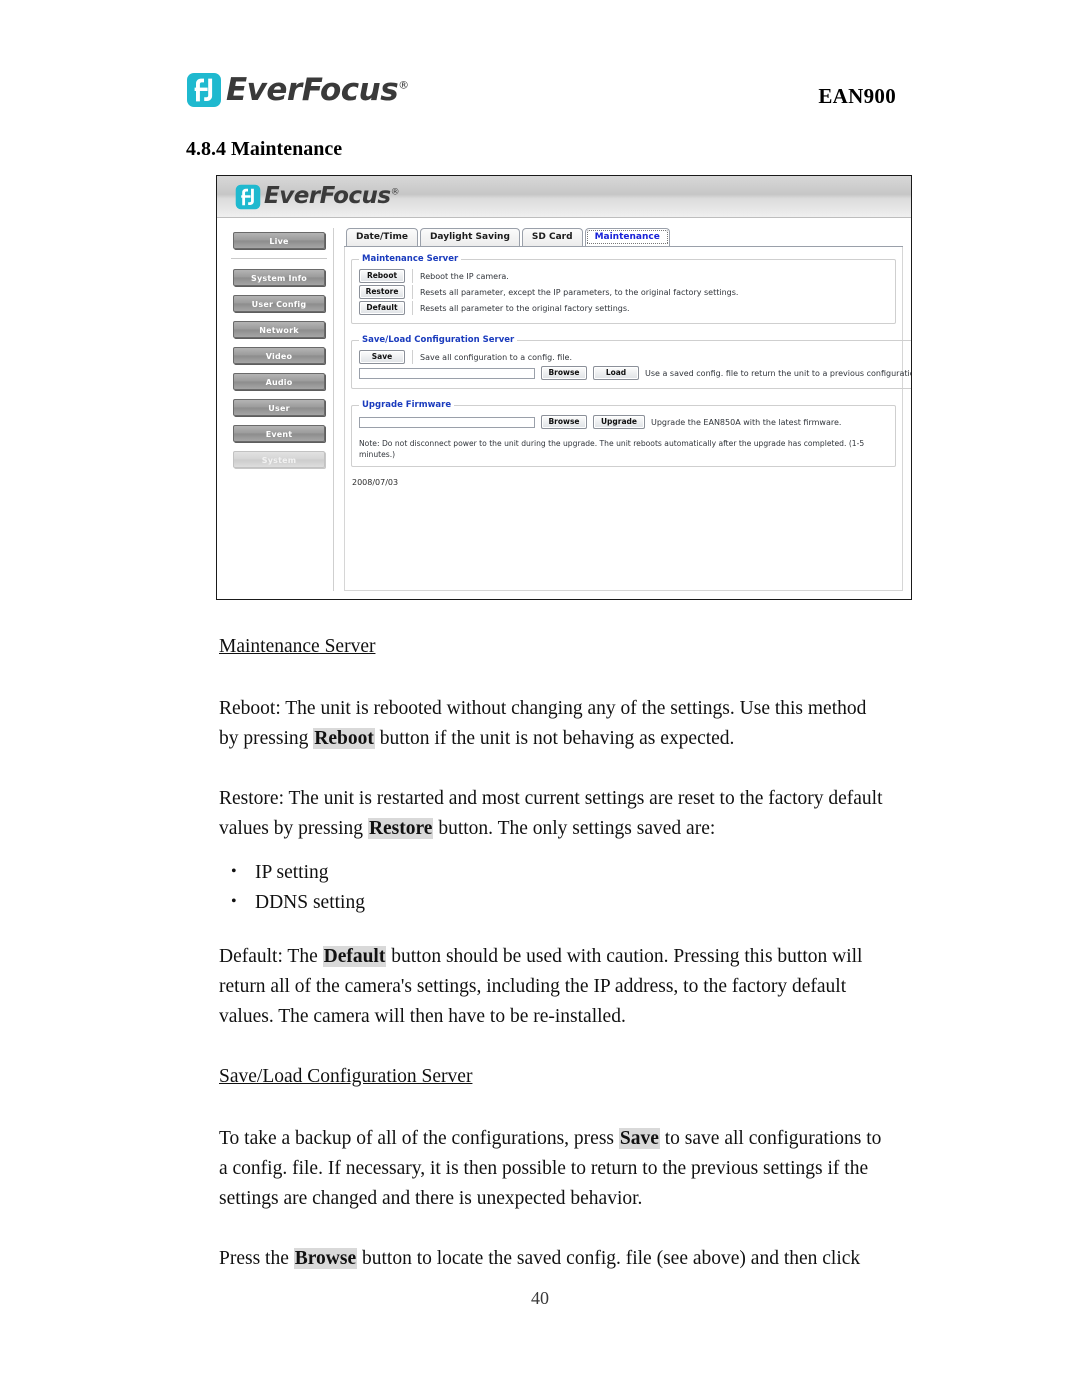  What do you see at coordinates (332, 196) in the screenshot?
I see `app-everfocus-wordmark: EverFocus®` at bounding box center [332, 196].